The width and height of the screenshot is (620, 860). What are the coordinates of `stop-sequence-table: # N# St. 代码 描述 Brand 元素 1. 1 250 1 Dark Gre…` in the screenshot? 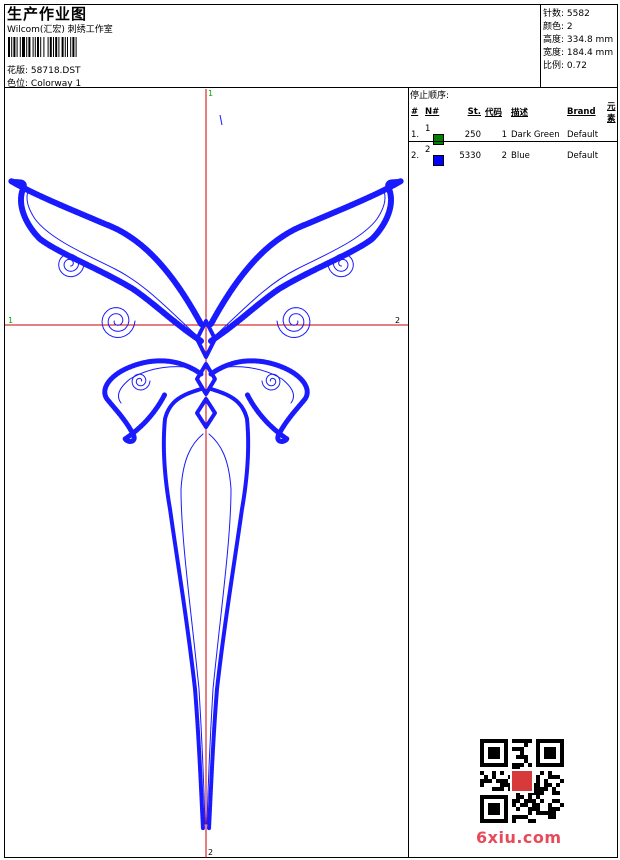 It's located at (513, 133).